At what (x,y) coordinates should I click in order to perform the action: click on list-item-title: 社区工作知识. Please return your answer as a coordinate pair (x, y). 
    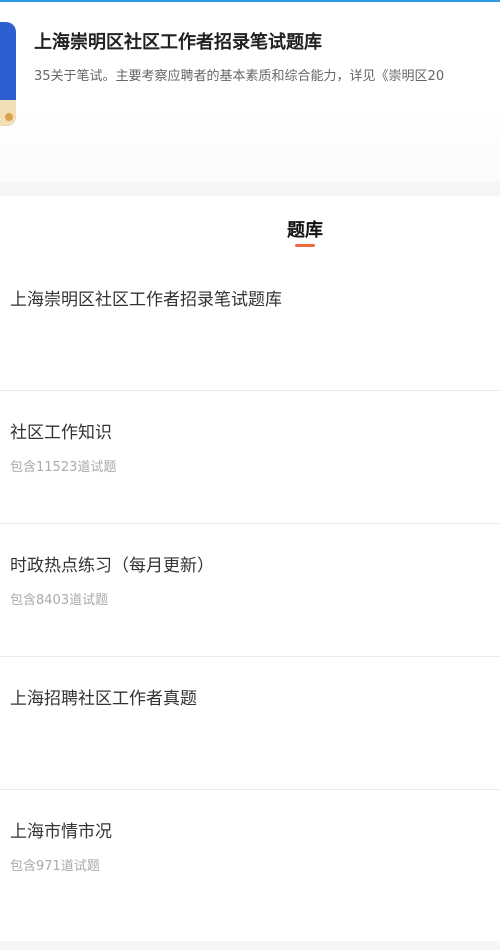
    Looking at the image, I should click on (61, 433).